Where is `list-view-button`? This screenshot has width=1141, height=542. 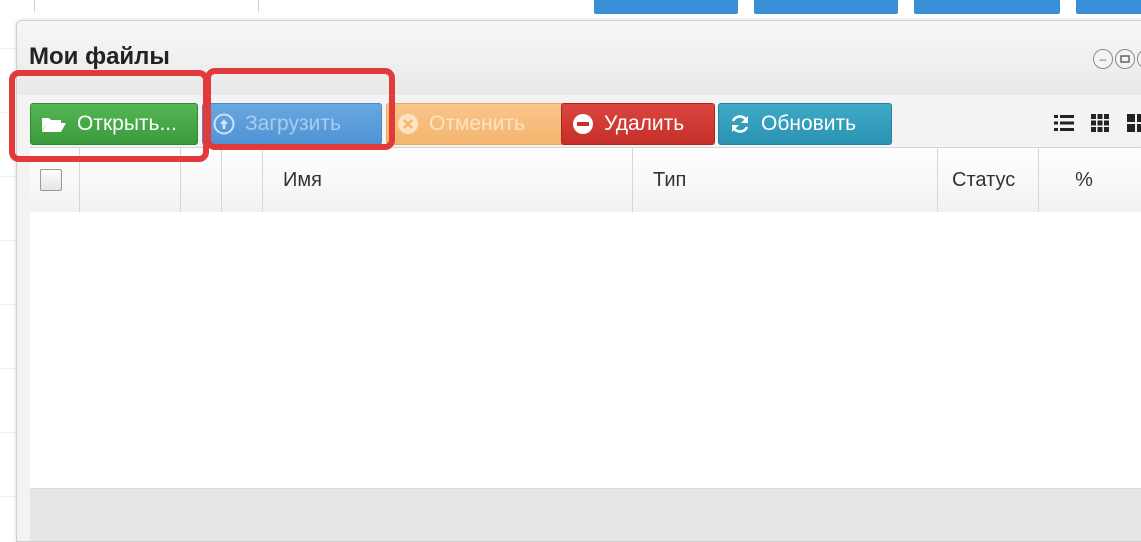 list-view-button is located at coordinates (1064, 123).